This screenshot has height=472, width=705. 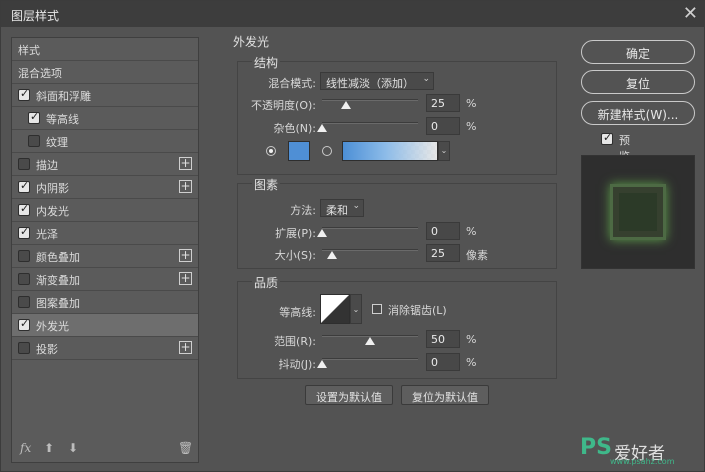 What do you see at coordinates (295, 255) in the screenshot?
I see `size-label: 大小(S):` at bounding box center [295, 255].